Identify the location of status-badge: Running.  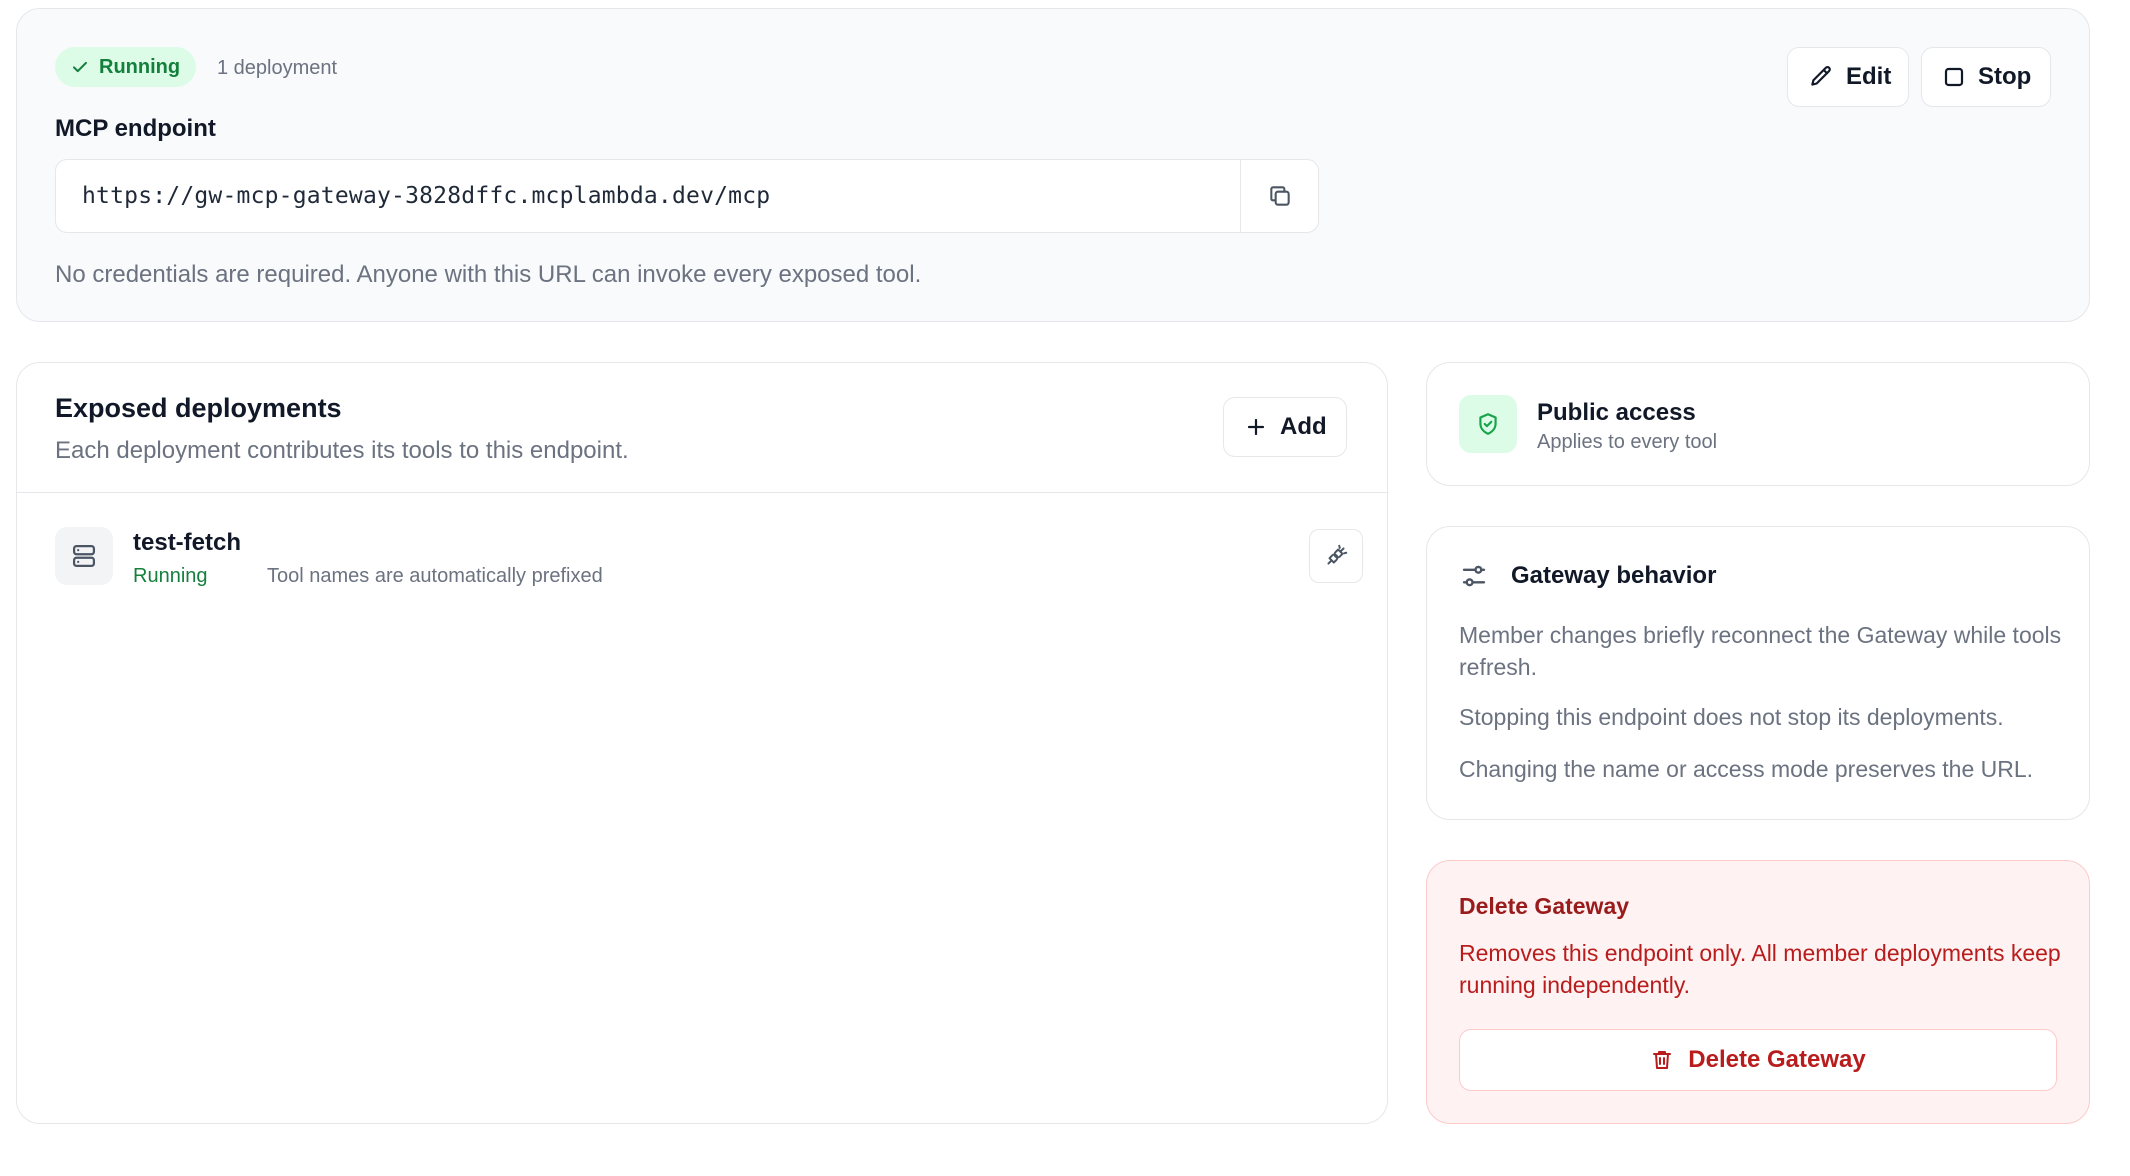
(126, 67).